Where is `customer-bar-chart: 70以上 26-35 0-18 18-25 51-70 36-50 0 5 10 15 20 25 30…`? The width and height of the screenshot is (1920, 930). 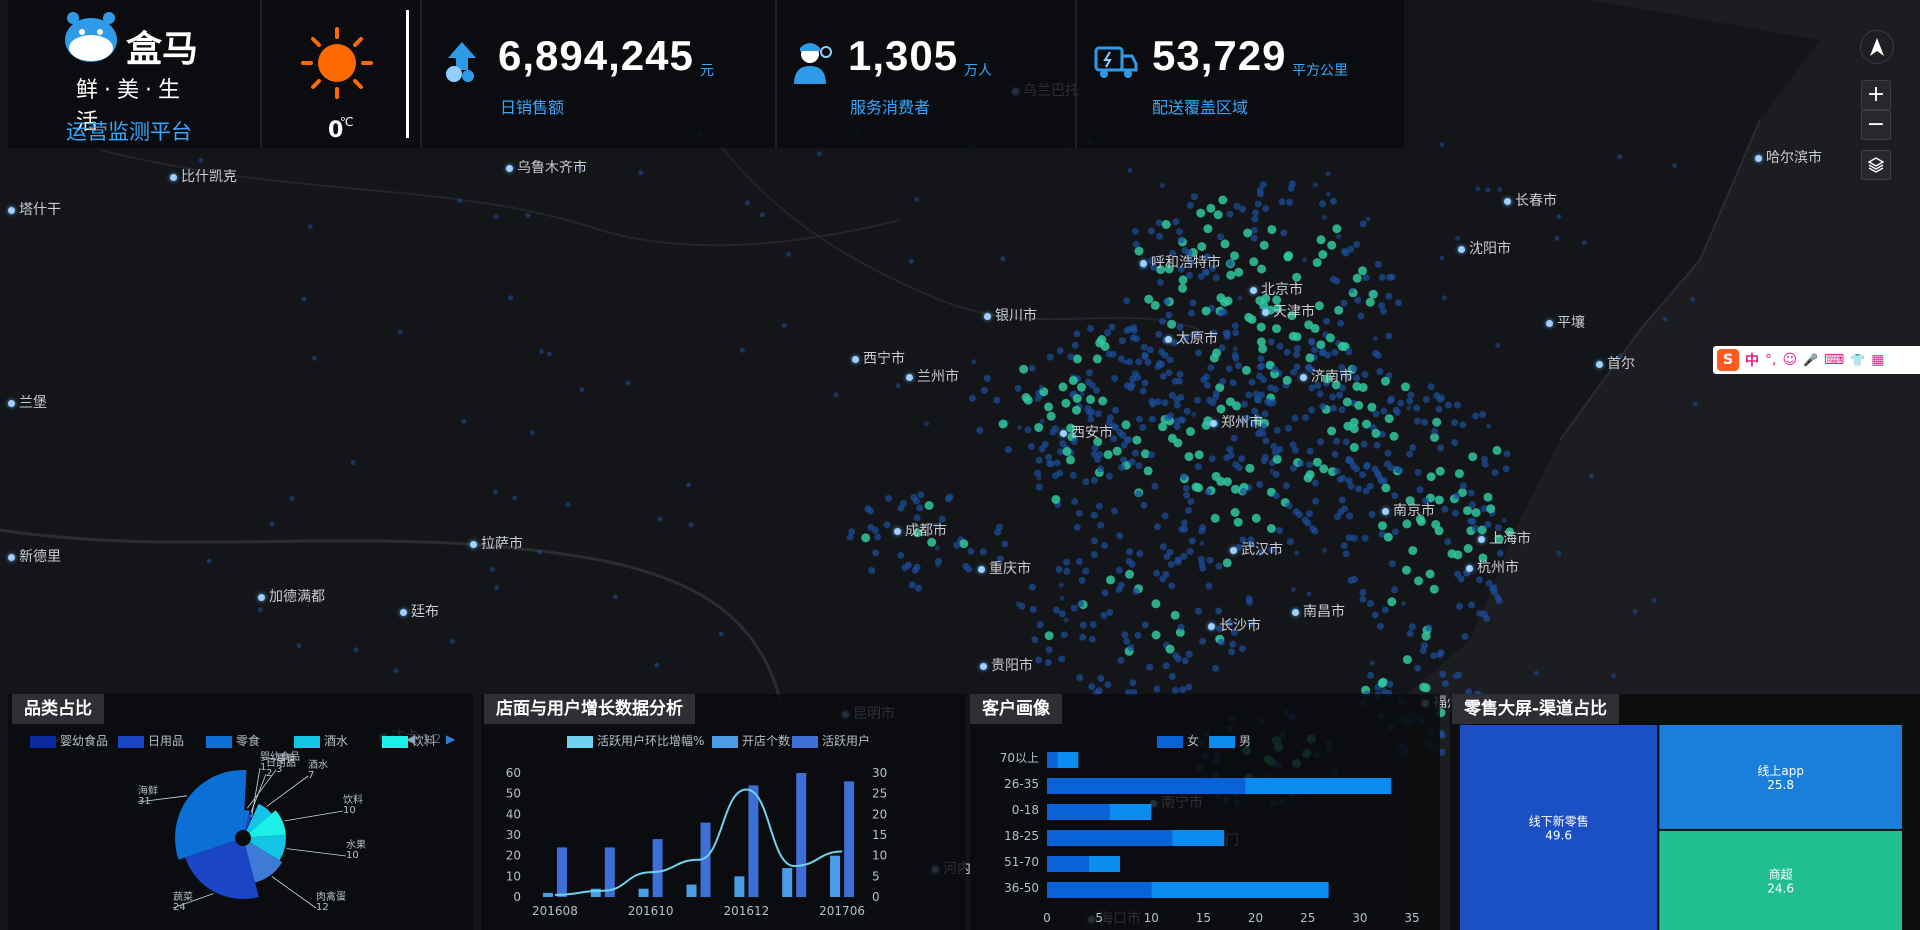 customer-bar-chart: 70以上 26-35 0-18 18-25 51-70 36-50 0 5 10 15 20 25 30… is located at coordinates (1205, 830).